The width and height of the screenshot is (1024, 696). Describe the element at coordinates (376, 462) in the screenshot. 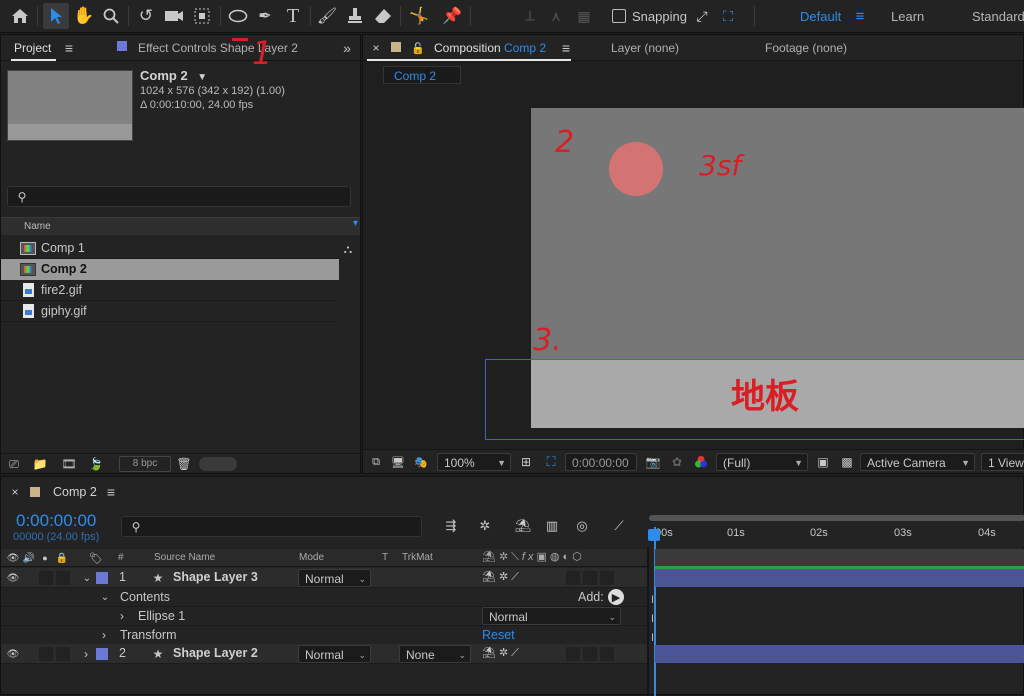

I see `always-preview-icon: ⧉` at that location.